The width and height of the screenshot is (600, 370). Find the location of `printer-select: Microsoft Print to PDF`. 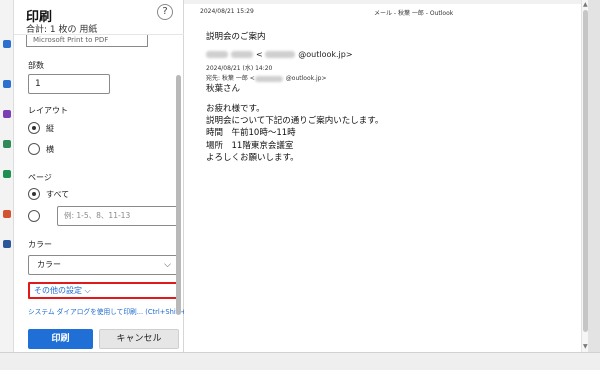

printer-select: Microsoft Print to PDF is located at coordinates (87, 41).